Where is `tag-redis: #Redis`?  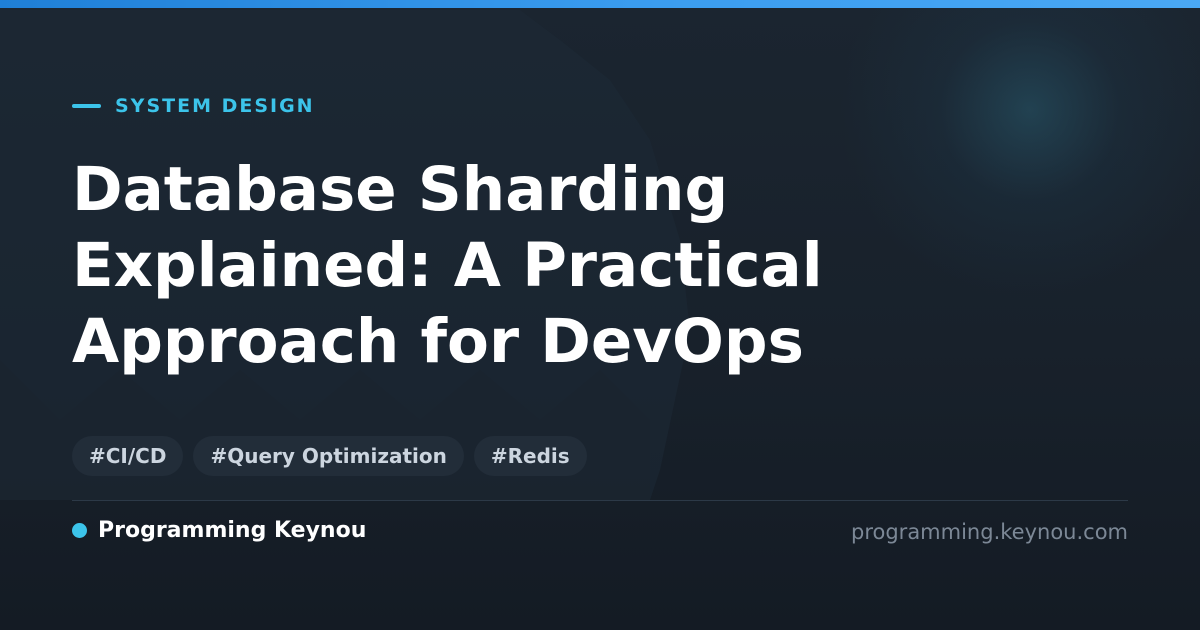 tag-redis: #Redis is located at coordinates (530, 456).